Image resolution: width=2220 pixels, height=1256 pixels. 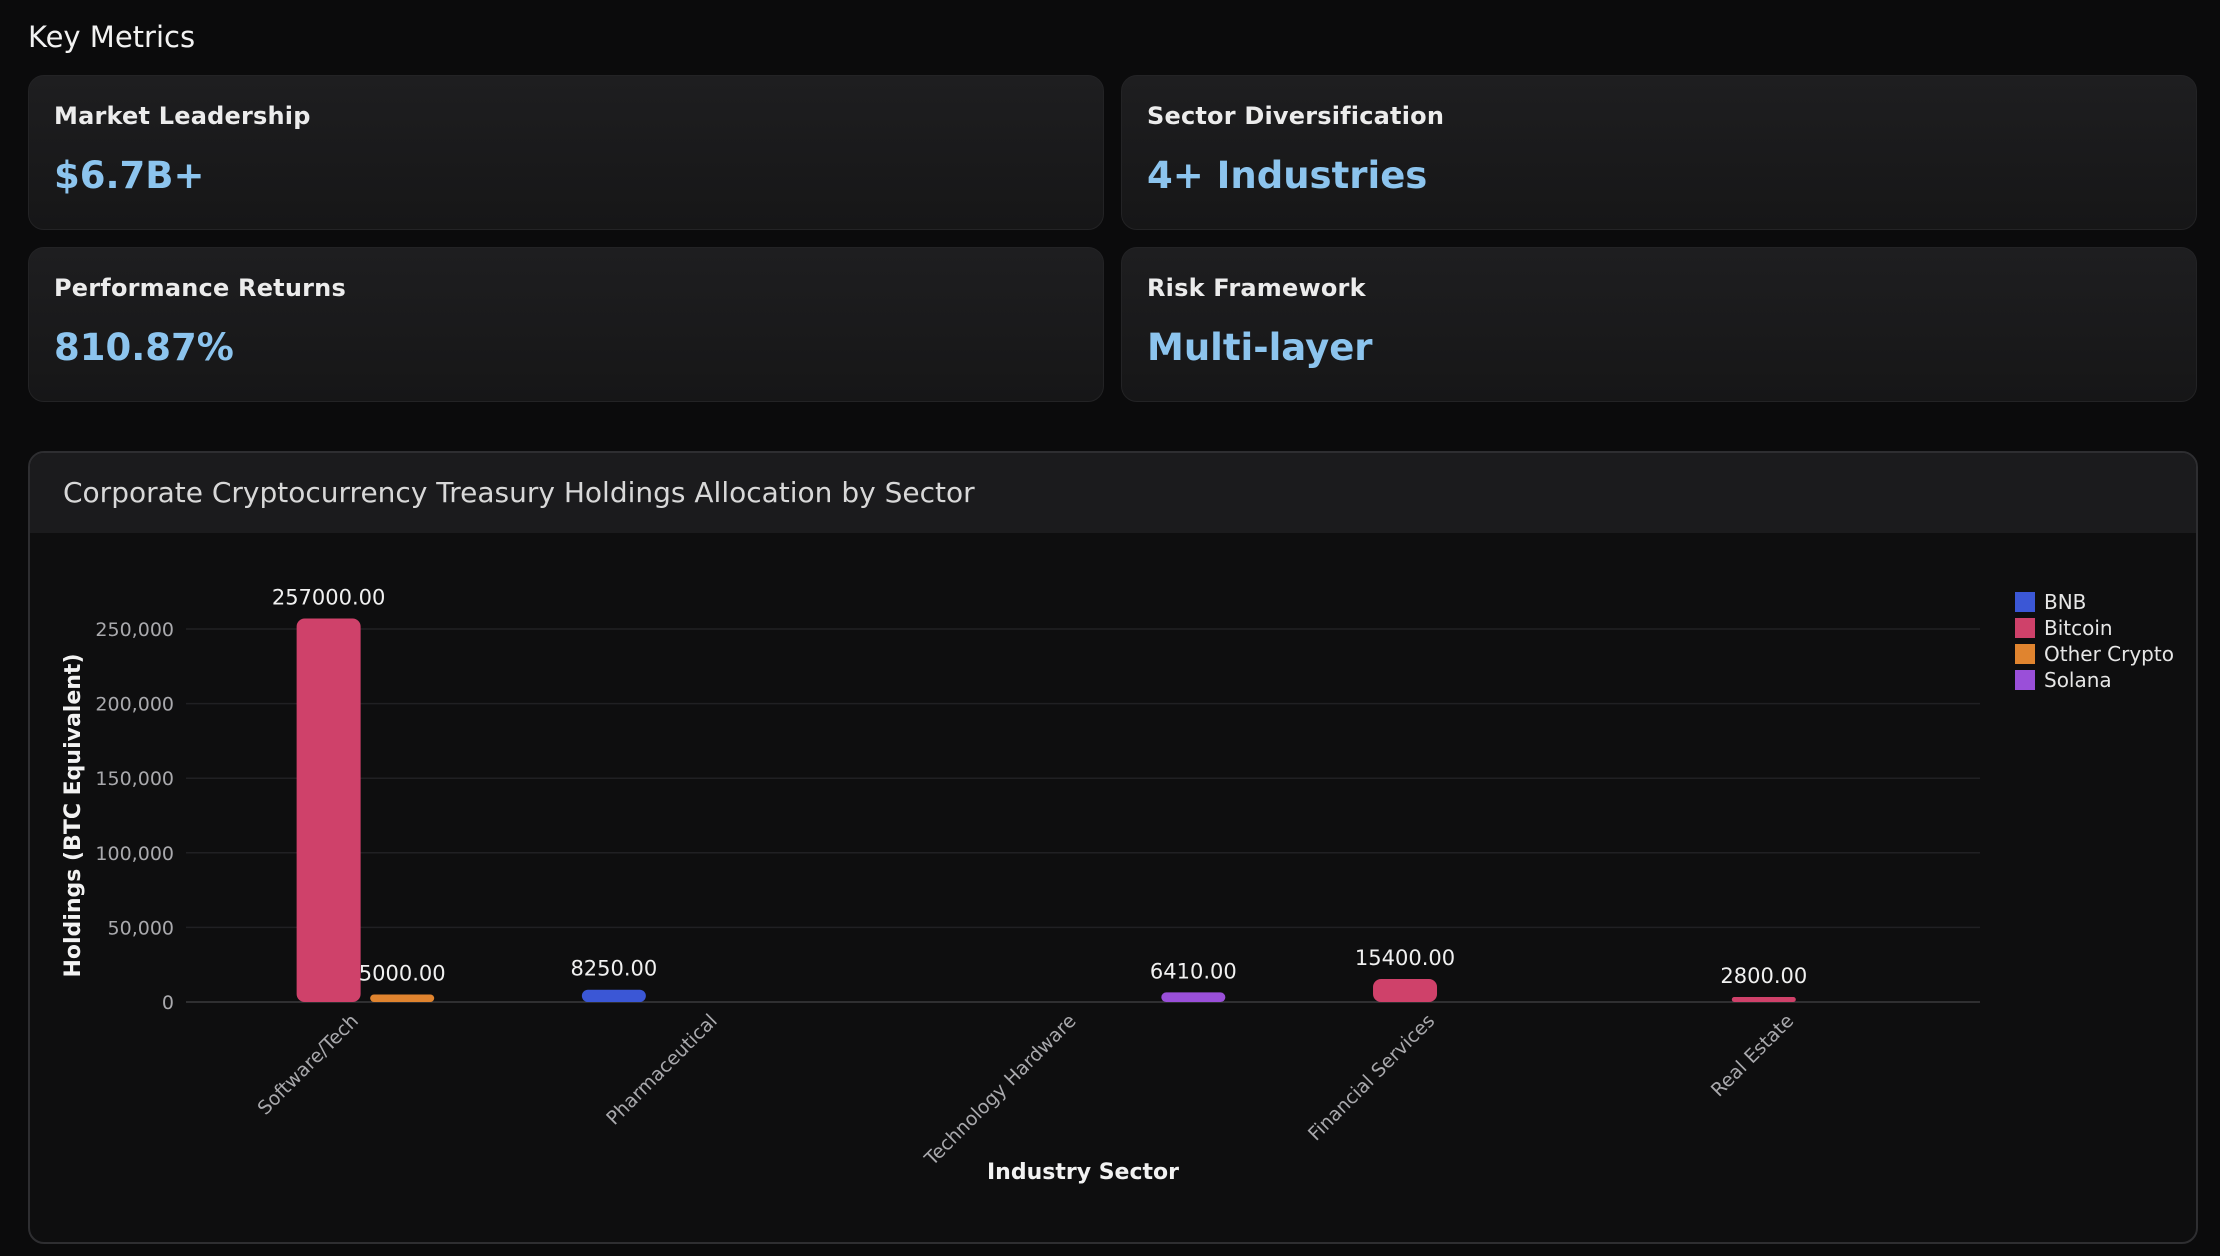 What do you see at coordinates (2109, 654) in the screenshot?
I see `legend-label: Other Crypto` at bounding box center [2109, 654].